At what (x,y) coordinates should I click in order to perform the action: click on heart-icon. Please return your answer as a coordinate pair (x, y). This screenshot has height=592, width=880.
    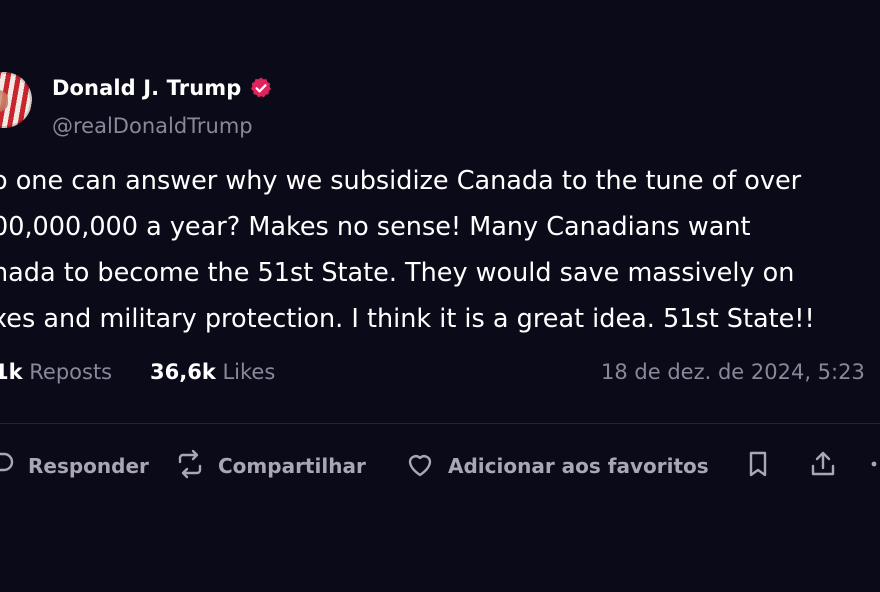
    Looking at the image, I should click on (420, 466).